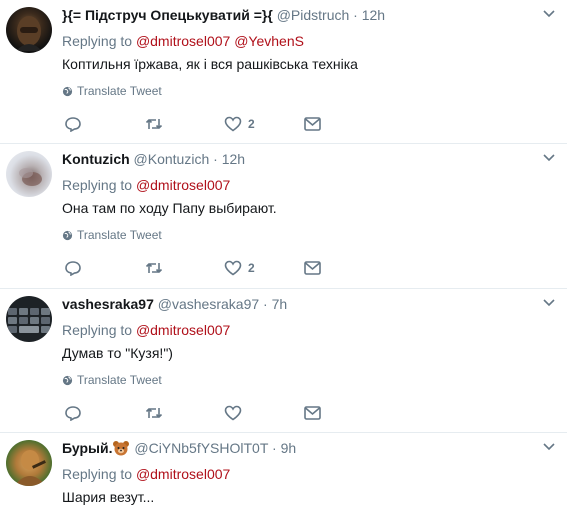  I want to click on like-button, so click(236, 413).